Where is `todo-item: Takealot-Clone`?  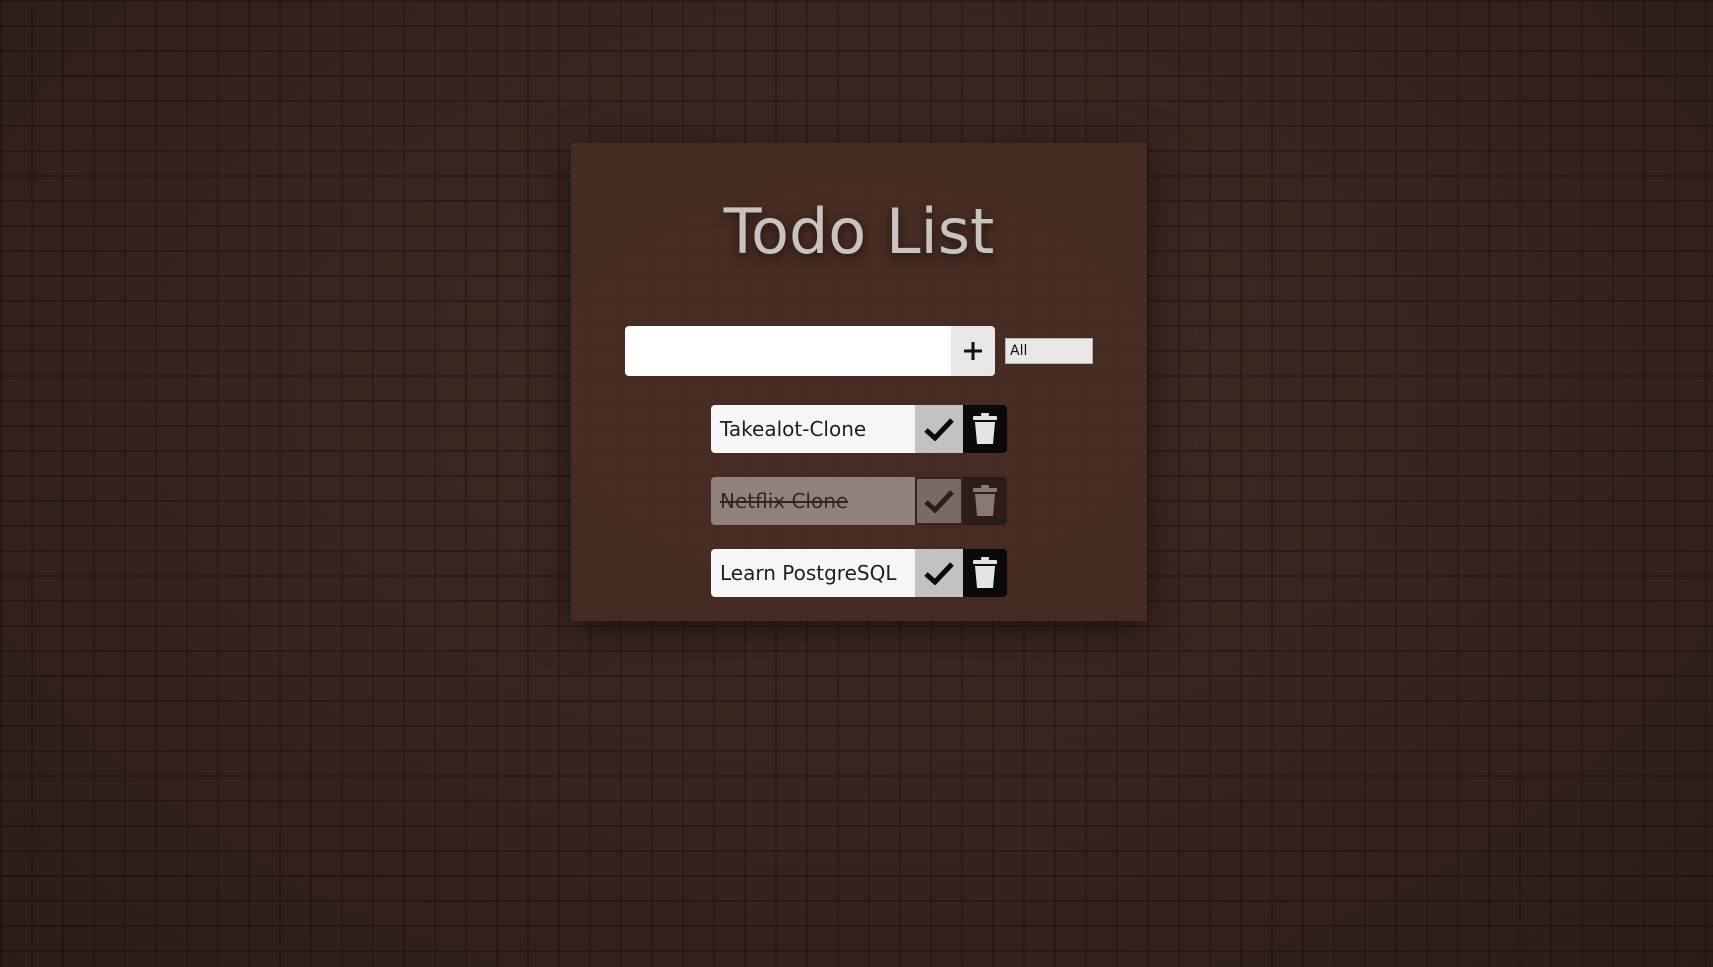 todo-item: Takealot-Clone is located at coordinates (859, 429).